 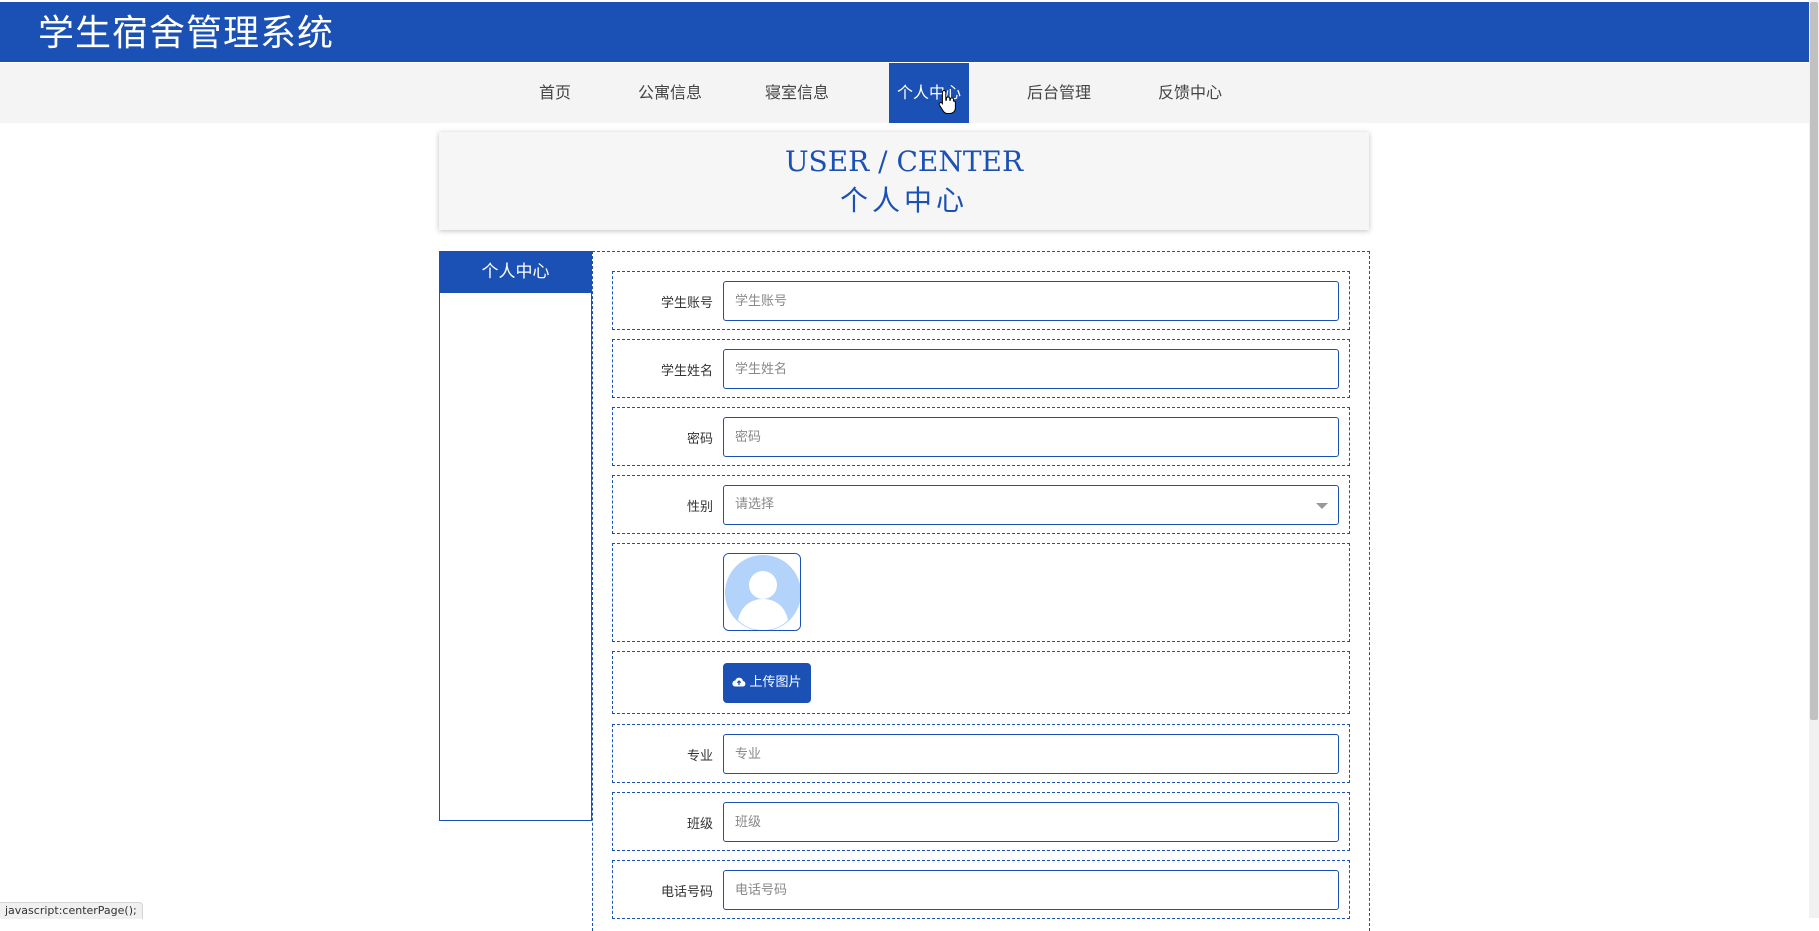 I want to click on major-input, so click(x=1031, y=754).